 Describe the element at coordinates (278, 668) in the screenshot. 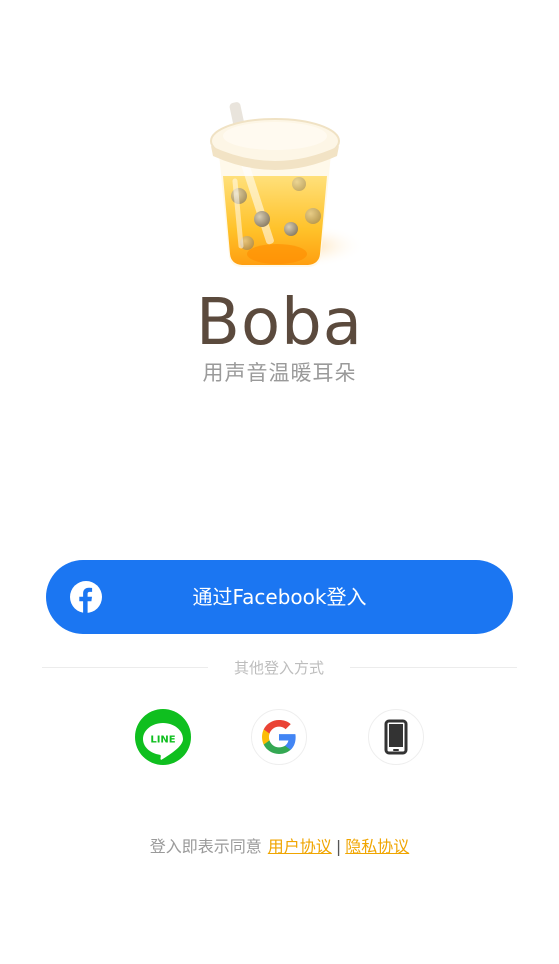

I see `other-login-label: 其他登入方式` at that location.